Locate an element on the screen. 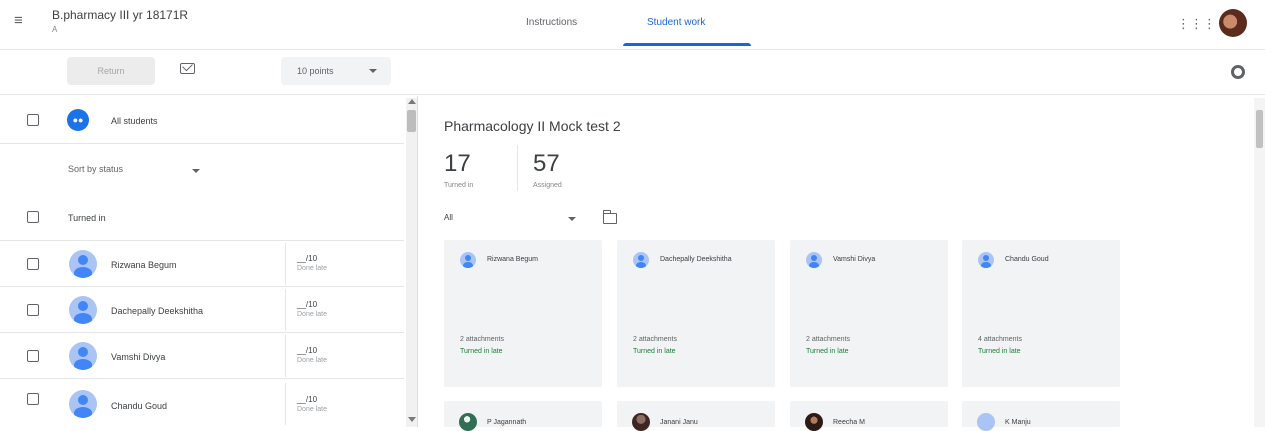  student-row: Vamshi Divya __/10 Done late is located at coordinates (202, 356).